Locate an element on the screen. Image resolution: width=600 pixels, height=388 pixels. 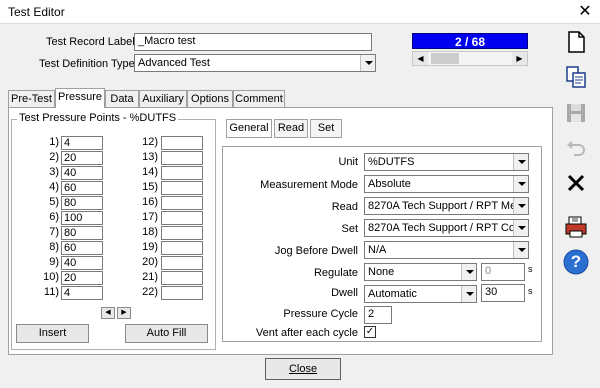
subtab-set: Set is located at coordinates (326, 128).